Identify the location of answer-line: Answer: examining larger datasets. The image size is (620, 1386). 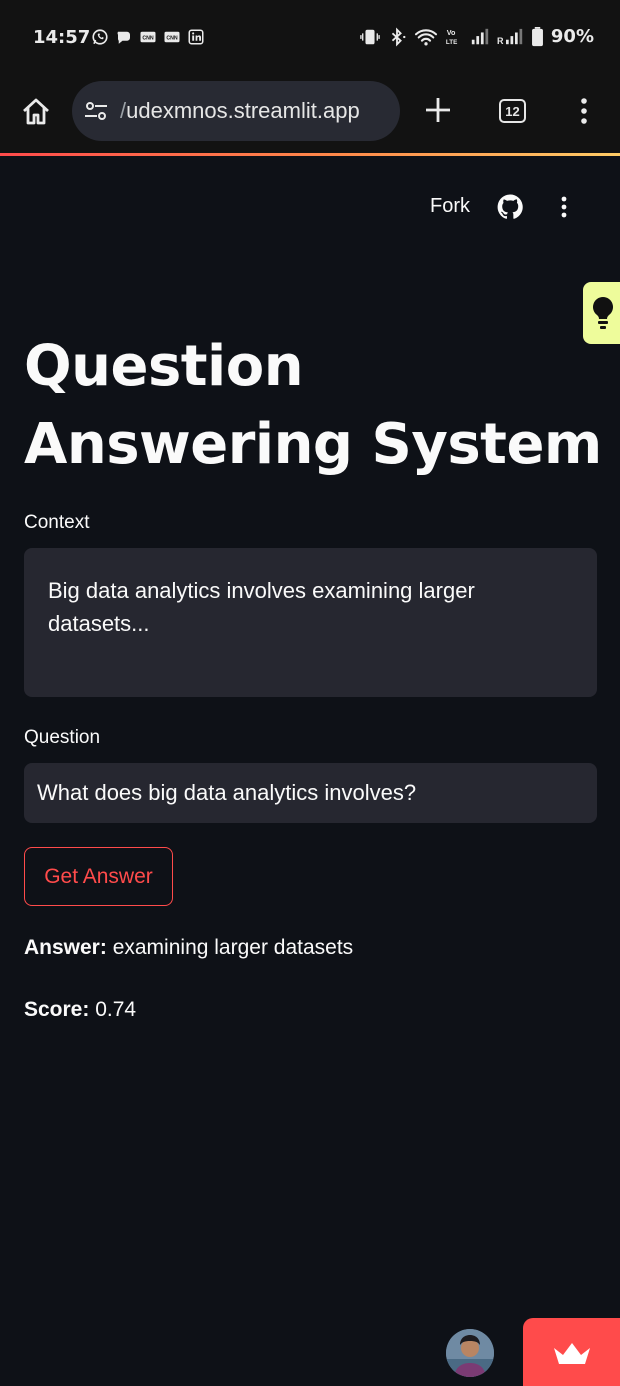
(188, 948).